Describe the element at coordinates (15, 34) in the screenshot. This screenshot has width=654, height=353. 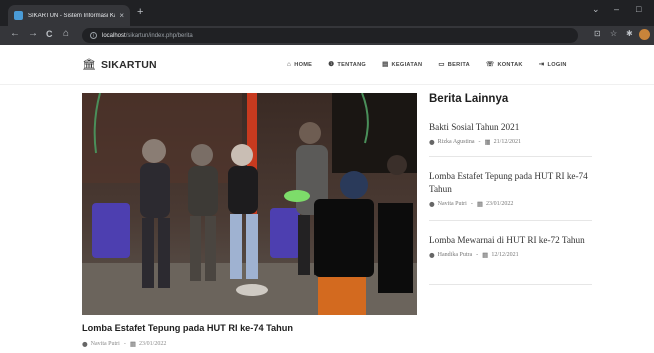
I see `back-icon: ←` at that location.